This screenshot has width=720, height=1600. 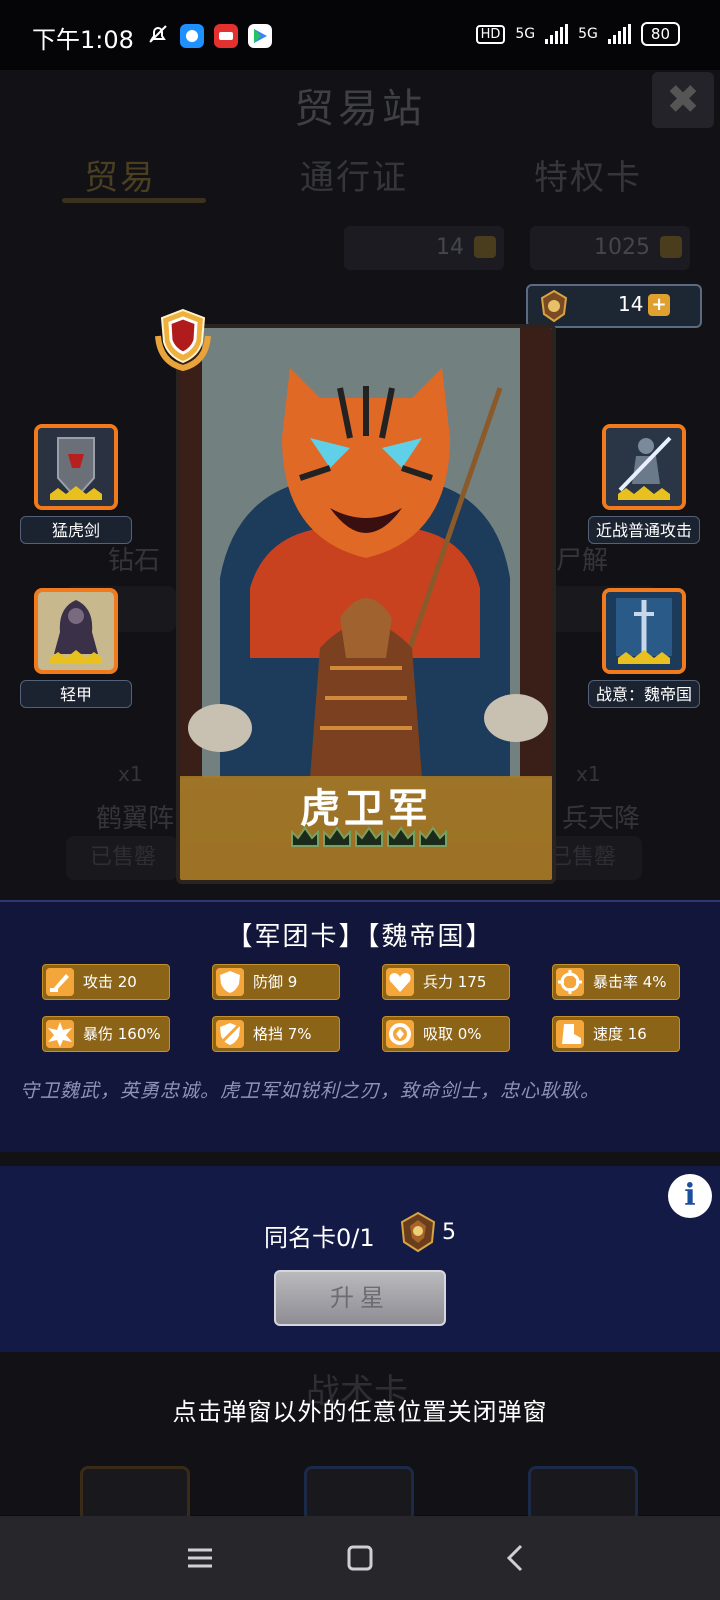 I want to click on home-icon, so click(x=360, y=1558).